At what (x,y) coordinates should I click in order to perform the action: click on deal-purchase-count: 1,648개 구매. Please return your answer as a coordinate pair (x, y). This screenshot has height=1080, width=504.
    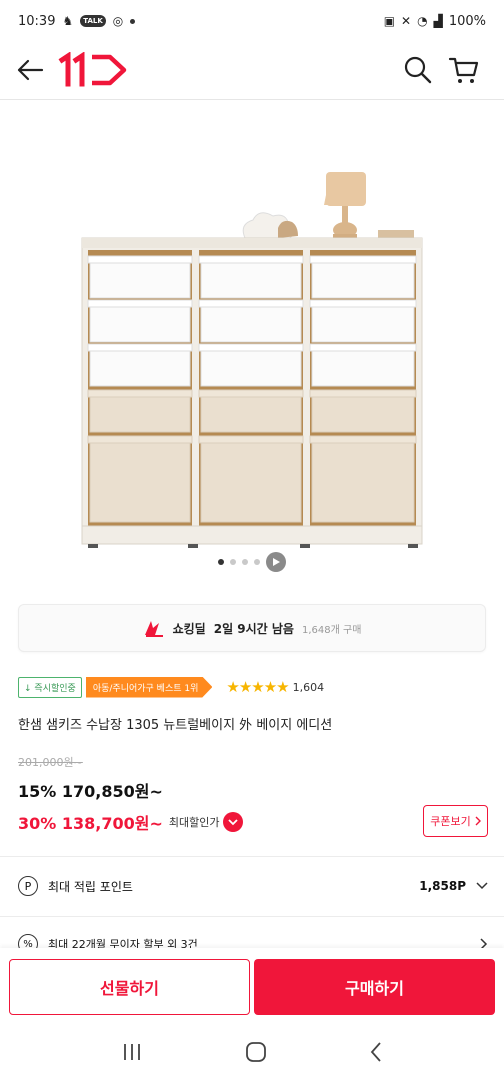
    Looking at the image, I should click on (331, 630).